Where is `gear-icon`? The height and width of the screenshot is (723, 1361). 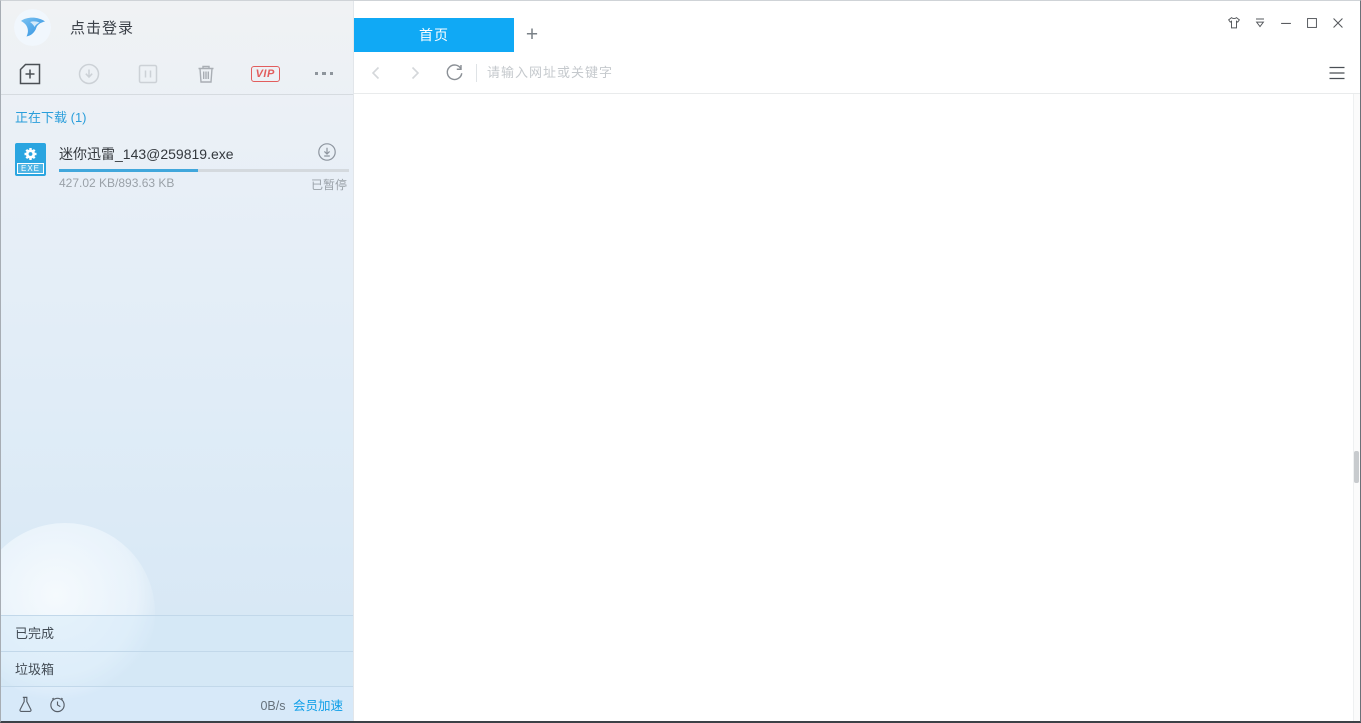
gear-icon is located at coordinates (30, 154).